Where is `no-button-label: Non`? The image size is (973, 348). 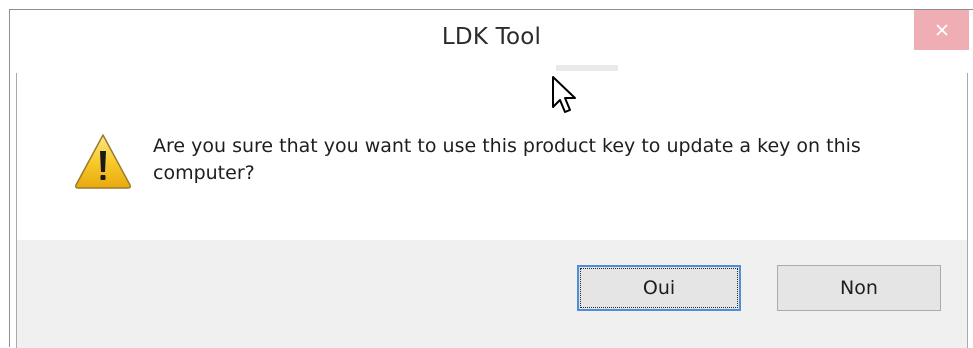 no-button-label: Non is located at coordinates (859, 288).